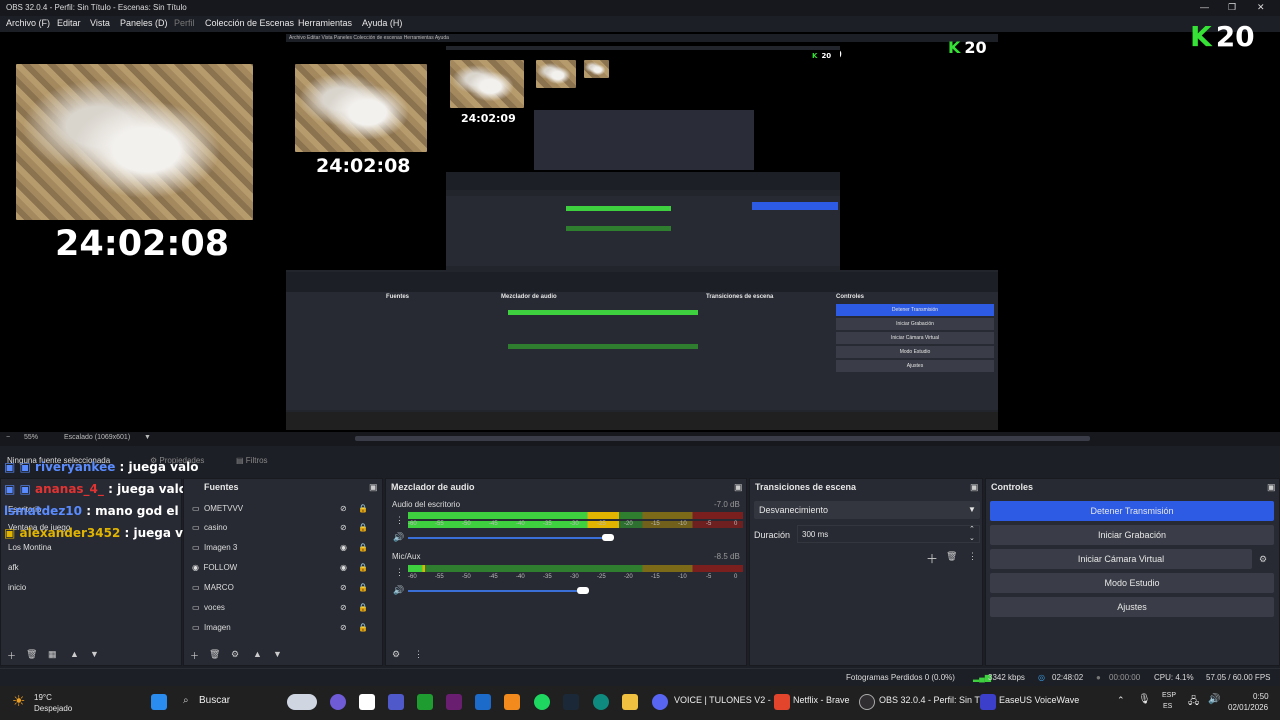  I want to click on transition-menu-icon: ⋮, so click(972, 556).